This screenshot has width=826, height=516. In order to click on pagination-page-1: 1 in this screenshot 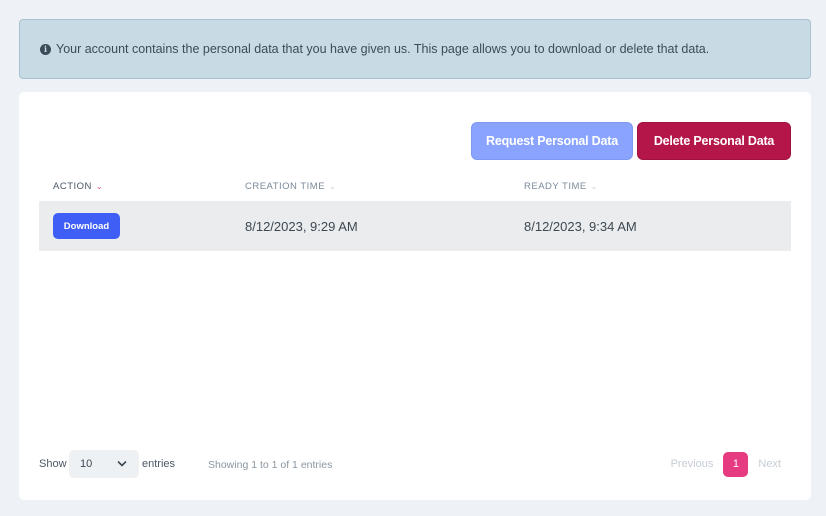, I will do `click(736, 464)`.